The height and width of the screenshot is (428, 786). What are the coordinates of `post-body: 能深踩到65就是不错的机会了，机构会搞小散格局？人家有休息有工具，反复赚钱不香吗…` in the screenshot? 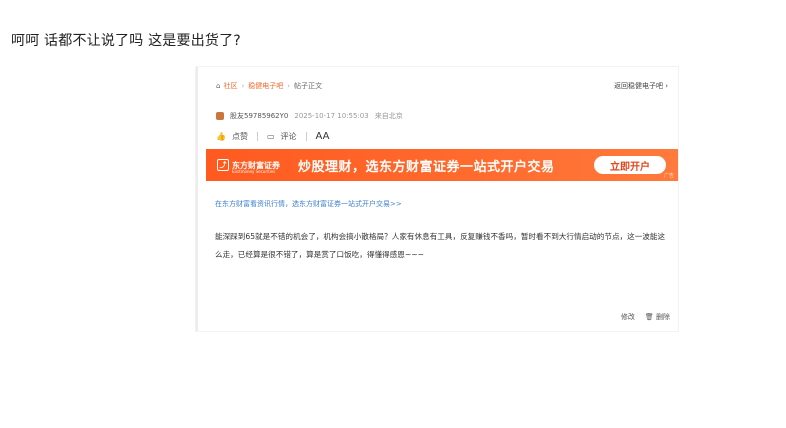 It's located at (440, 245).